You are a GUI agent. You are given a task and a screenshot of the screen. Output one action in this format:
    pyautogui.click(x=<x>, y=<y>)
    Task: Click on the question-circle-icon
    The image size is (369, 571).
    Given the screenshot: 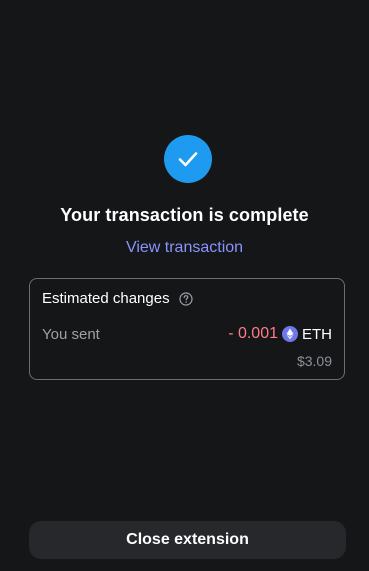 What is the action you would take?
    pyautogui.click(x=185, y=298)
    